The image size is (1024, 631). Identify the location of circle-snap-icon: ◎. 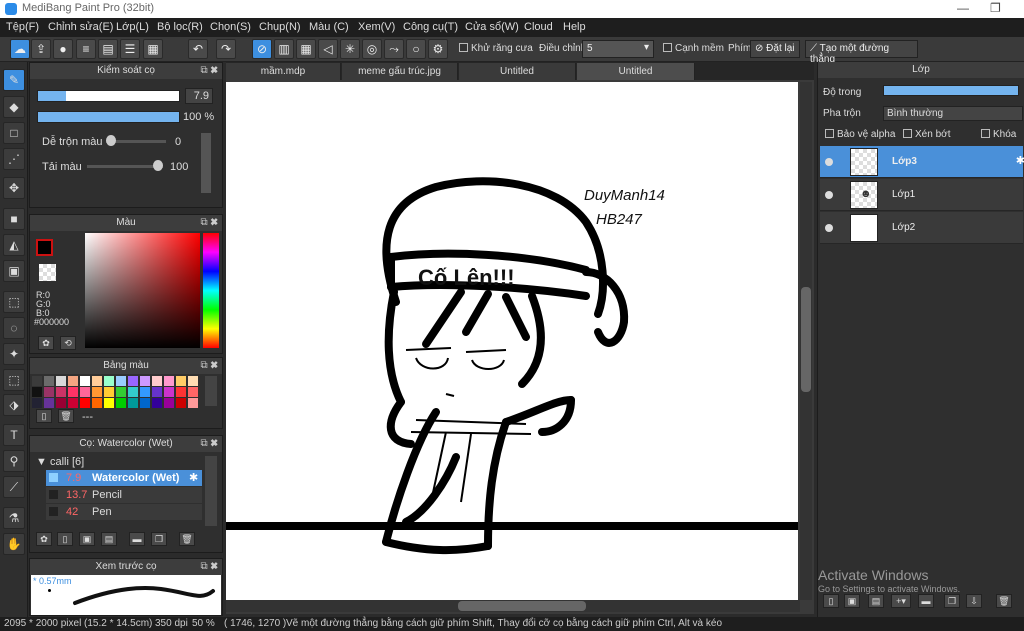
(372, 49).